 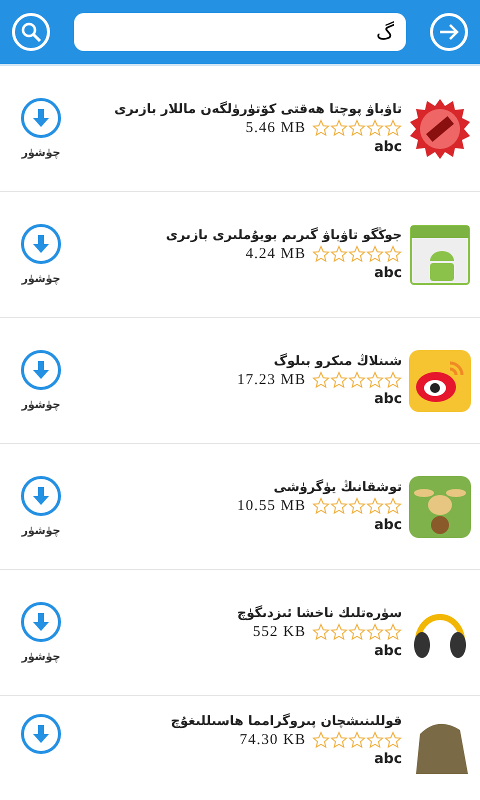 I want to click on file-size: 17.23 MB, so click(x=271, y=380).